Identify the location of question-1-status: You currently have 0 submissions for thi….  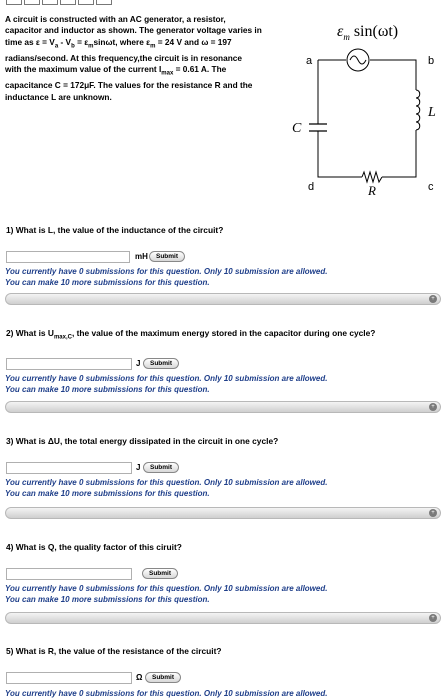
(166, 277).